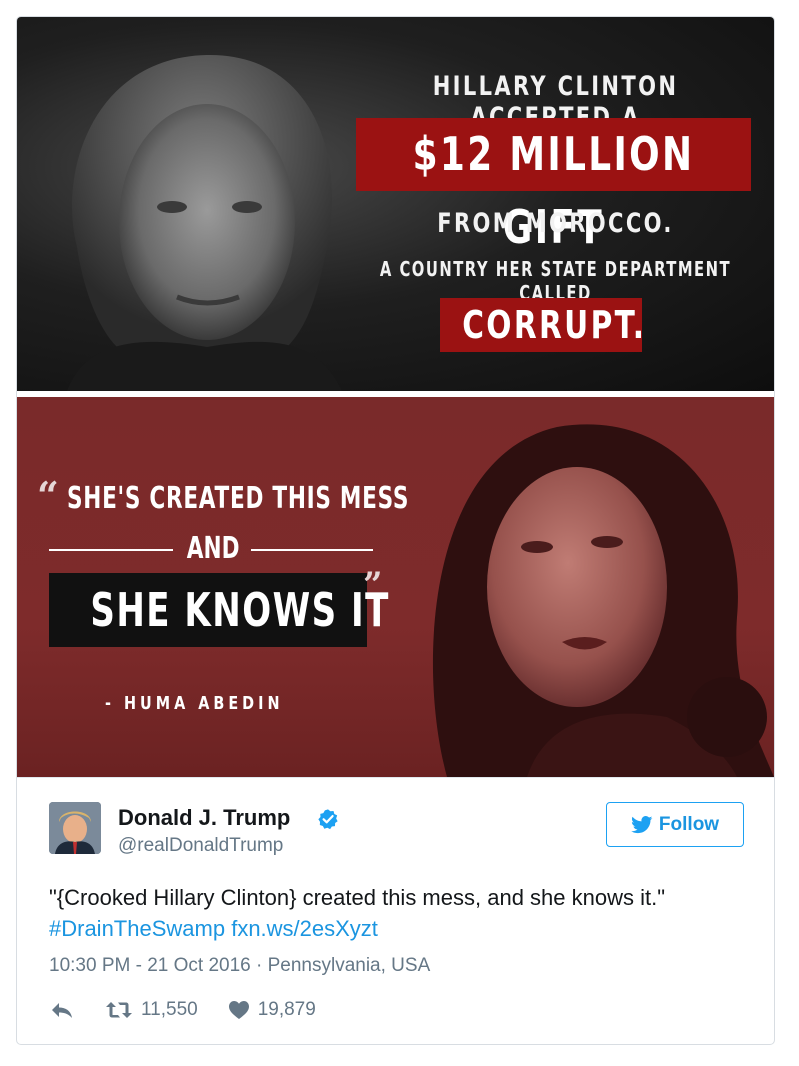 Image resolution: width=799 pixels, height=1066 pixels. What do you see at coordinates (642, 824) in the screenshot?
I see `twitter-bird-icon` at bounding box center [642, 824].